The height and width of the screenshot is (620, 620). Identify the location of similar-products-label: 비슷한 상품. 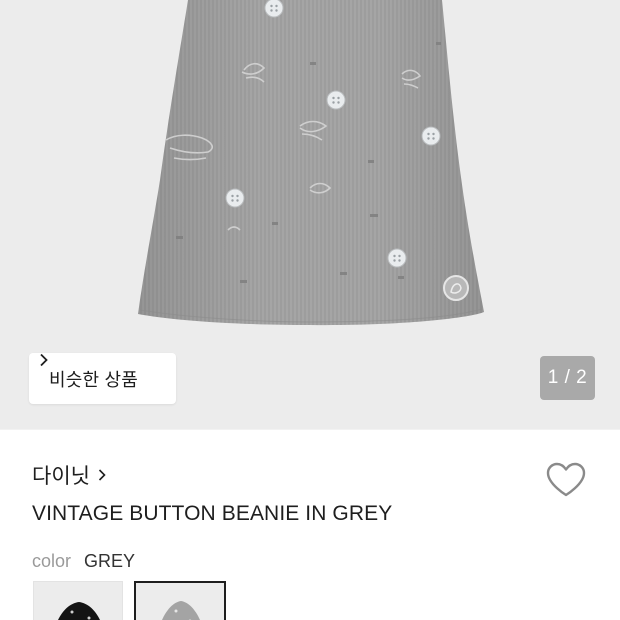
(94, 379).